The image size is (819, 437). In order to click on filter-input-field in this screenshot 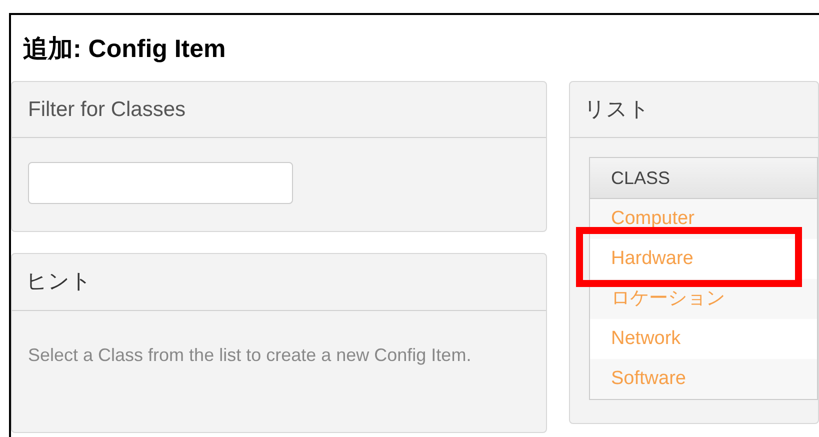, I will do `click(160, 183)`.